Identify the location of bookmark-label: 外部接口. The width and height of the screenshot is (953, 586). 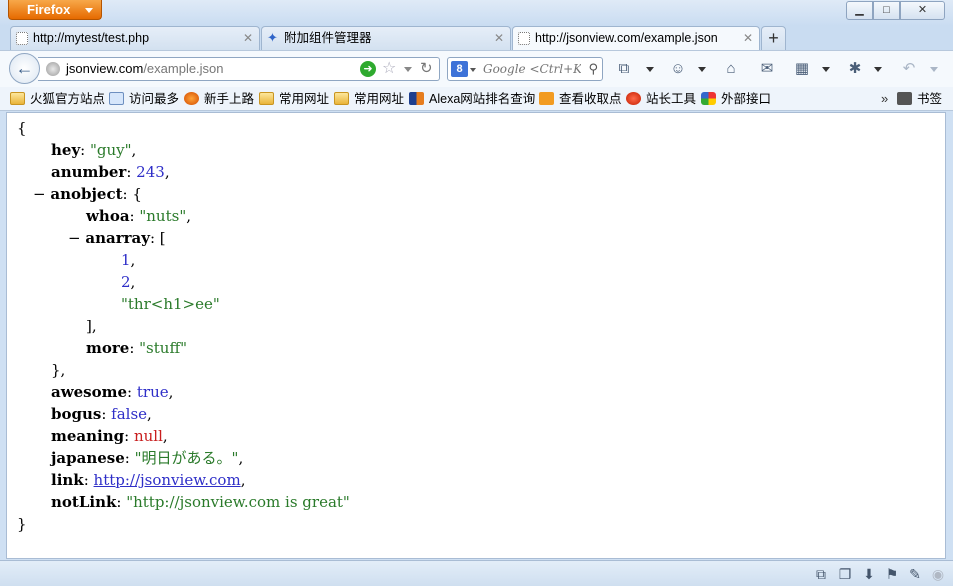
(746, 99).